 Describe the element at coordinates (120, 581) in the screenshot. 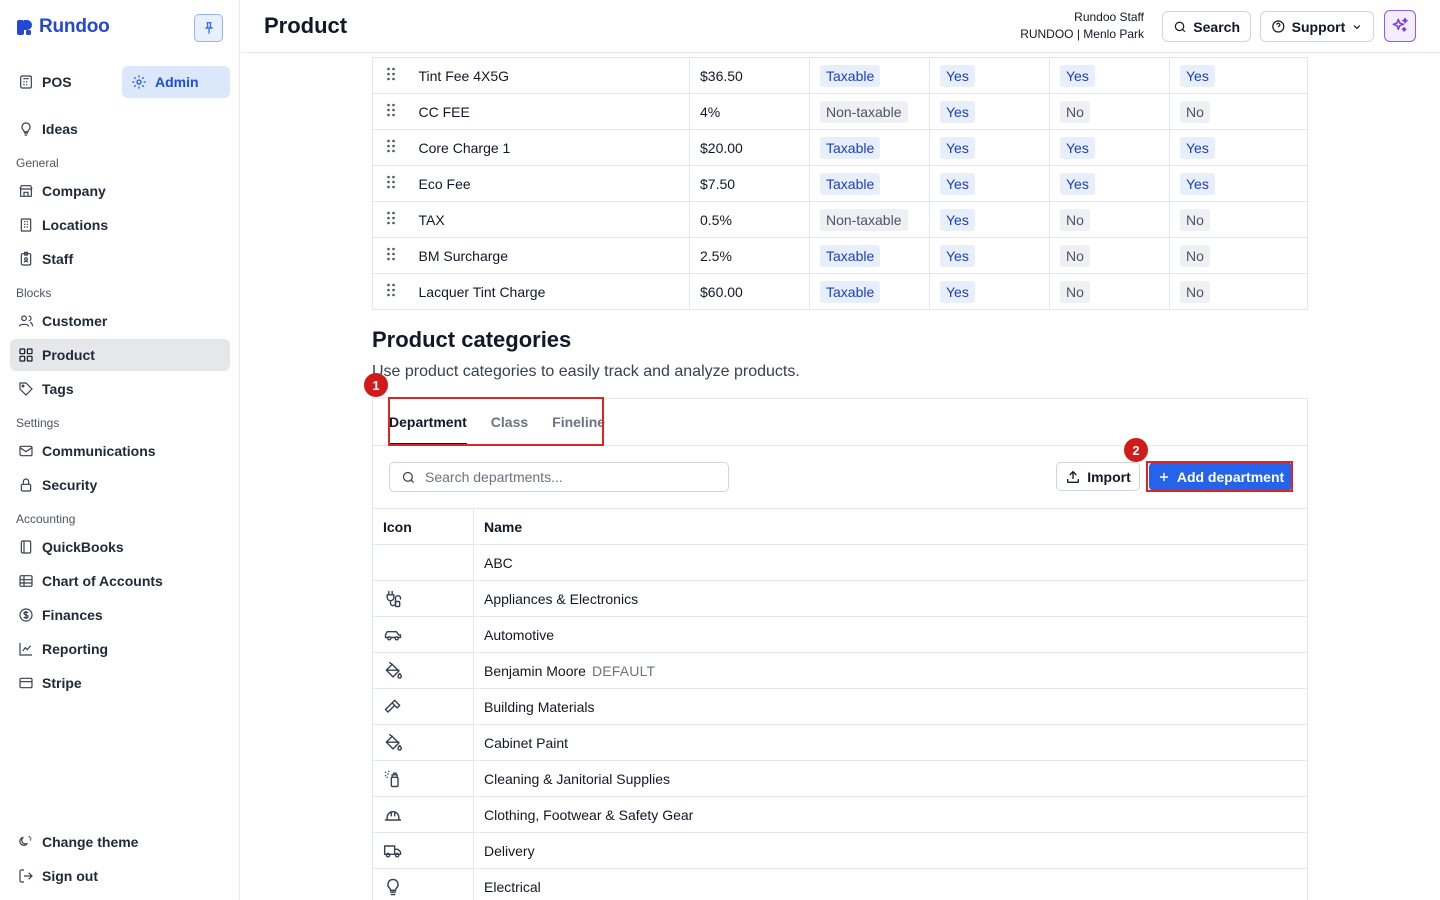

I see `sidebar-item-chart-of-accounts: Chart of Accounts` at that location.